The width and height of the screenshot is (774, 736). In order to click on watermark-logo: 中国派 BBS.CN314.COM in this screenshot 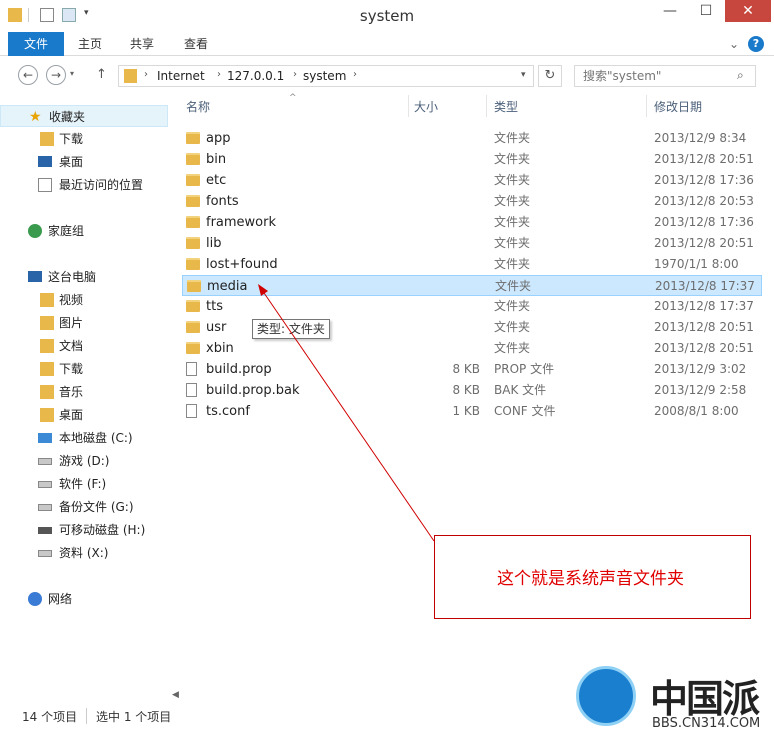, I will do `click(672, 698)`.